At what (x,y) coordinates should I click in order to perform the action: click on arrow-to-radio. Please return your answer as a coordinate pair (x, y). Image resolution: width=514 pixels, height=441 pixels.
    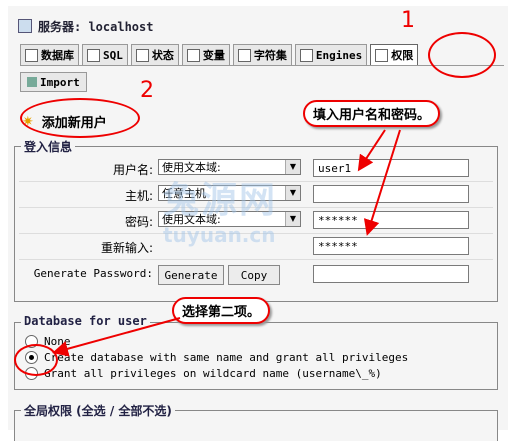
    Looking at the image, I should click on (116, 337).